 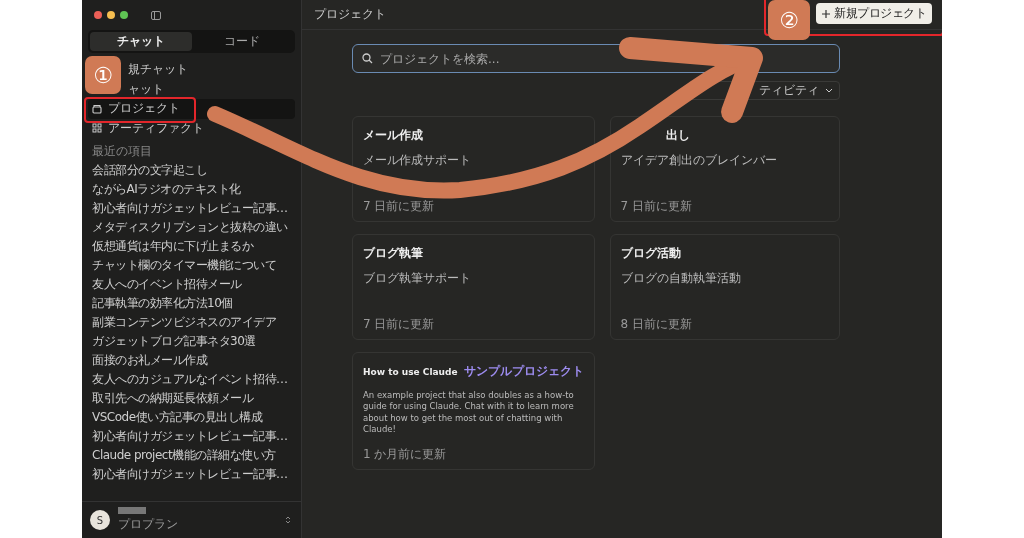 What do you see at coordinates (191, 360) in the screenshot?
I see `recent-chat-item: 面接のお礼メール作成` at bounding box center [191, 360].